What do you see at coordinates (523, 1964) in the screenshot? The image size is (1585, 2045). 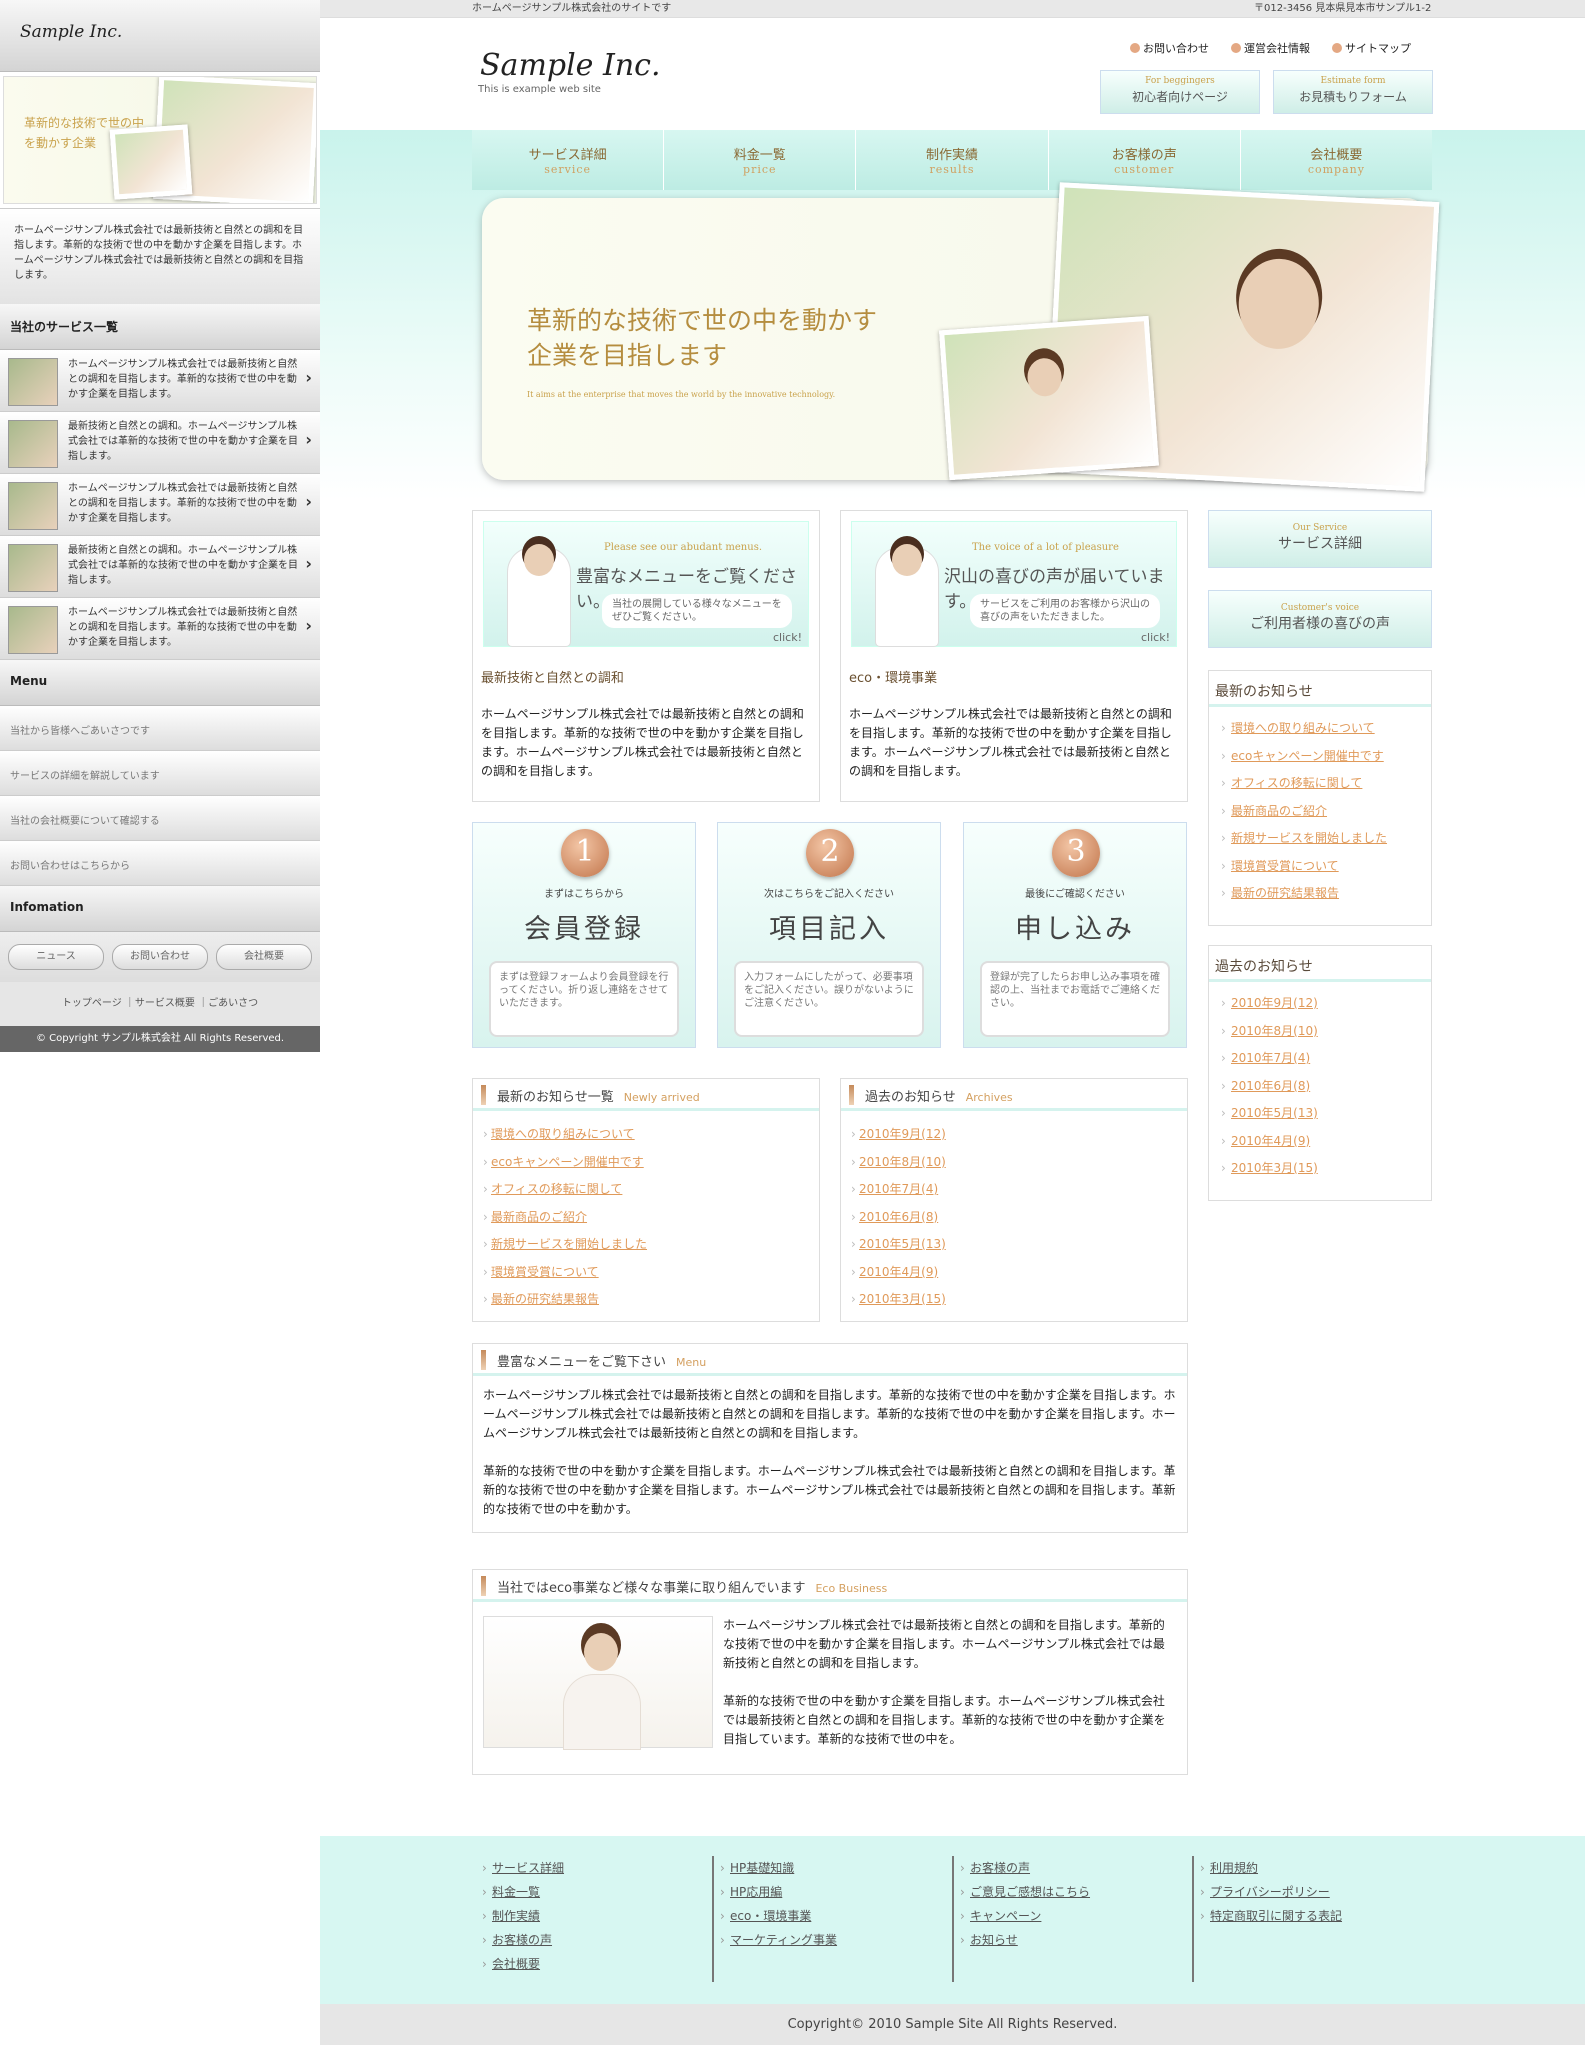 I see `footer-link: 会社概要` at bounding box center [523, 1964].